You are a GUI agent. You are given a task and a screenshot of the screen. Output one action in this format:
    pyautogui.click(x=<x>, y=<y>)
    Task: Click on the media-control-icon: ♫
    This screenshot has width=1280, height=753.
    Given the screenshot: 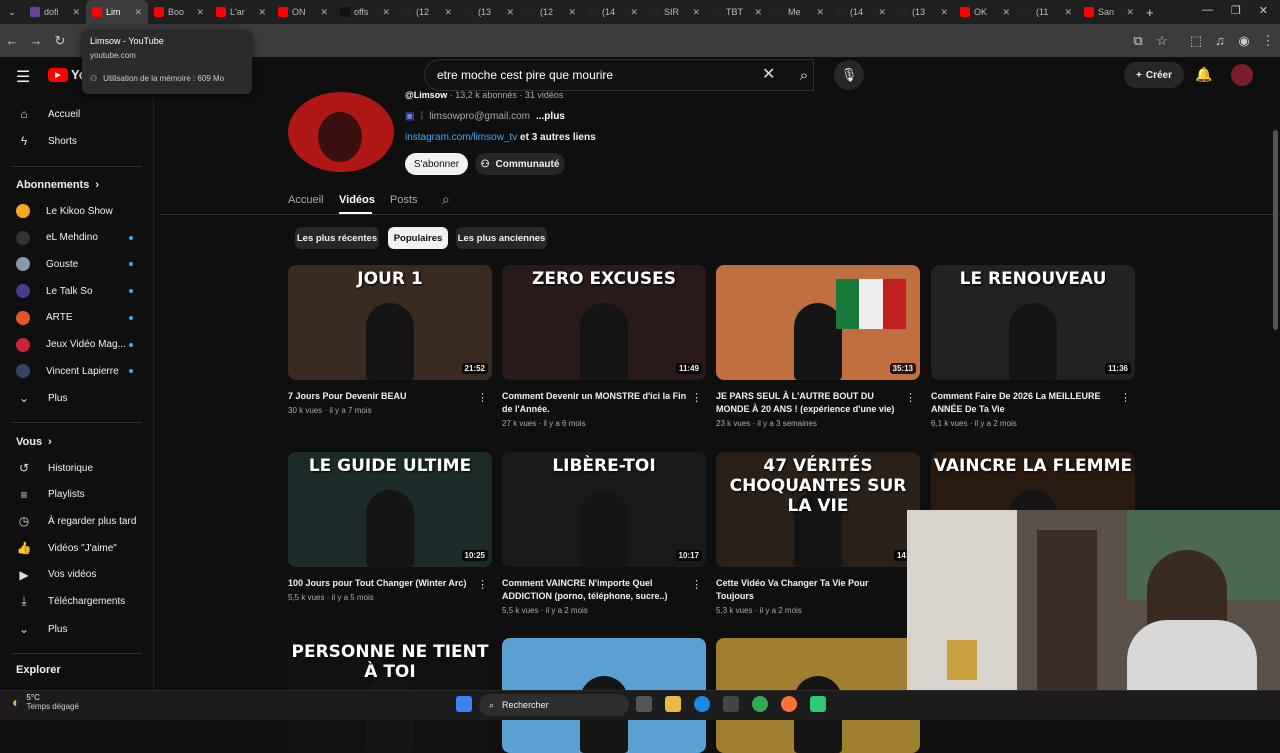 What is the action you would take?
    pyautogui.click(x=1220, y=40)
    